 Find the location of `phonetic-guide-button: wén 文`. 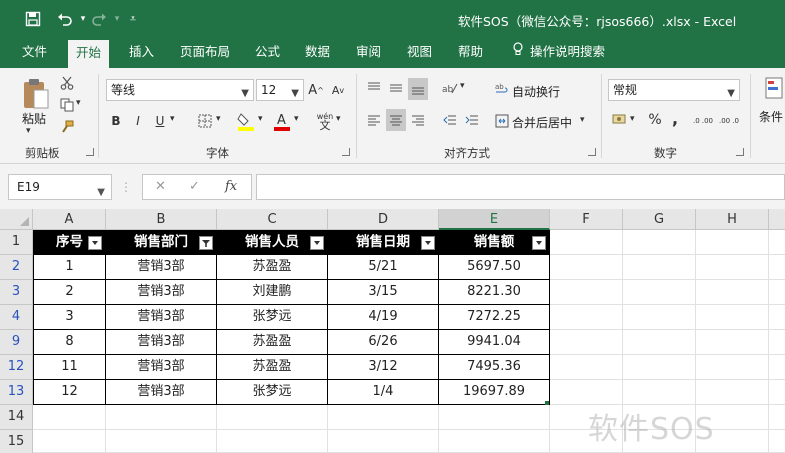

phonetic-guide-button: wén 文 is located at coordinates (325, 121).